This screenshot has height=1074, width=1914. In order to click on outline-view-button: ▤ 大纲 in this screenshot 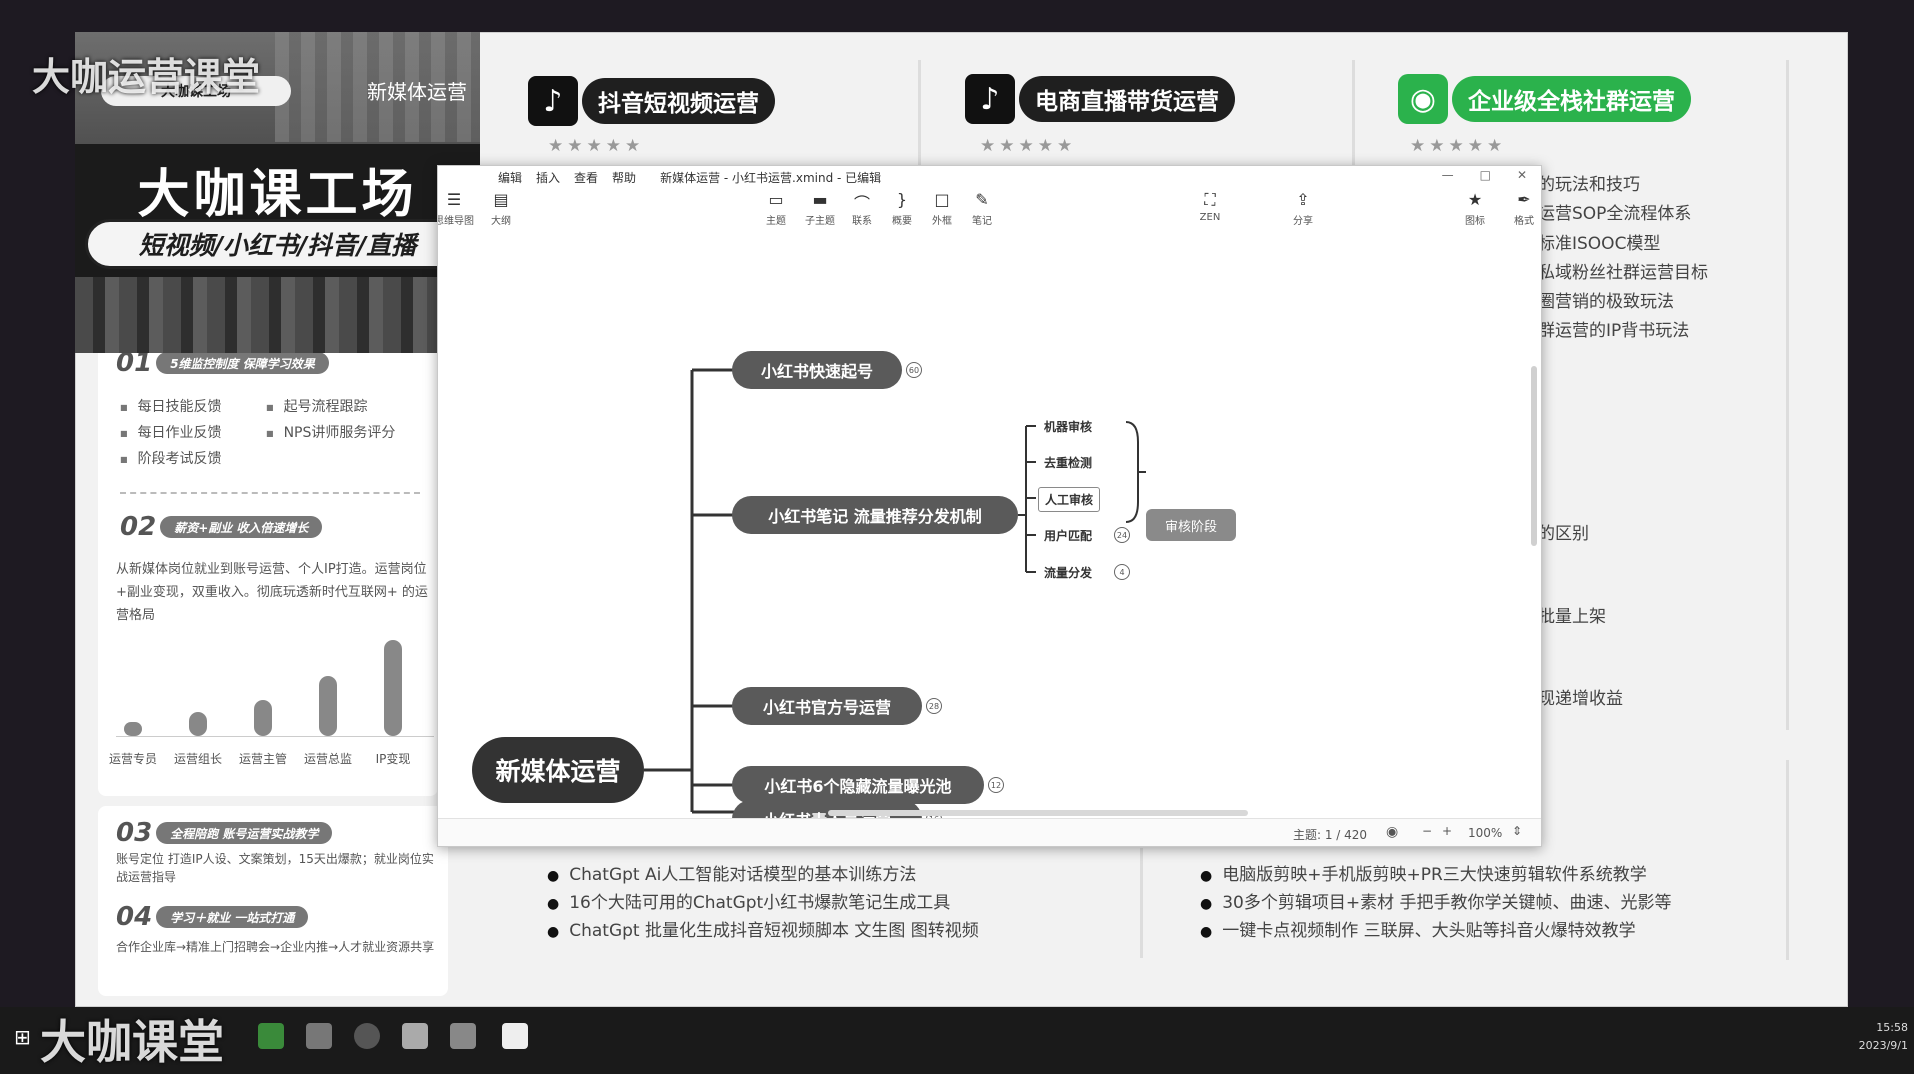, I will do `click(501, 208)`.